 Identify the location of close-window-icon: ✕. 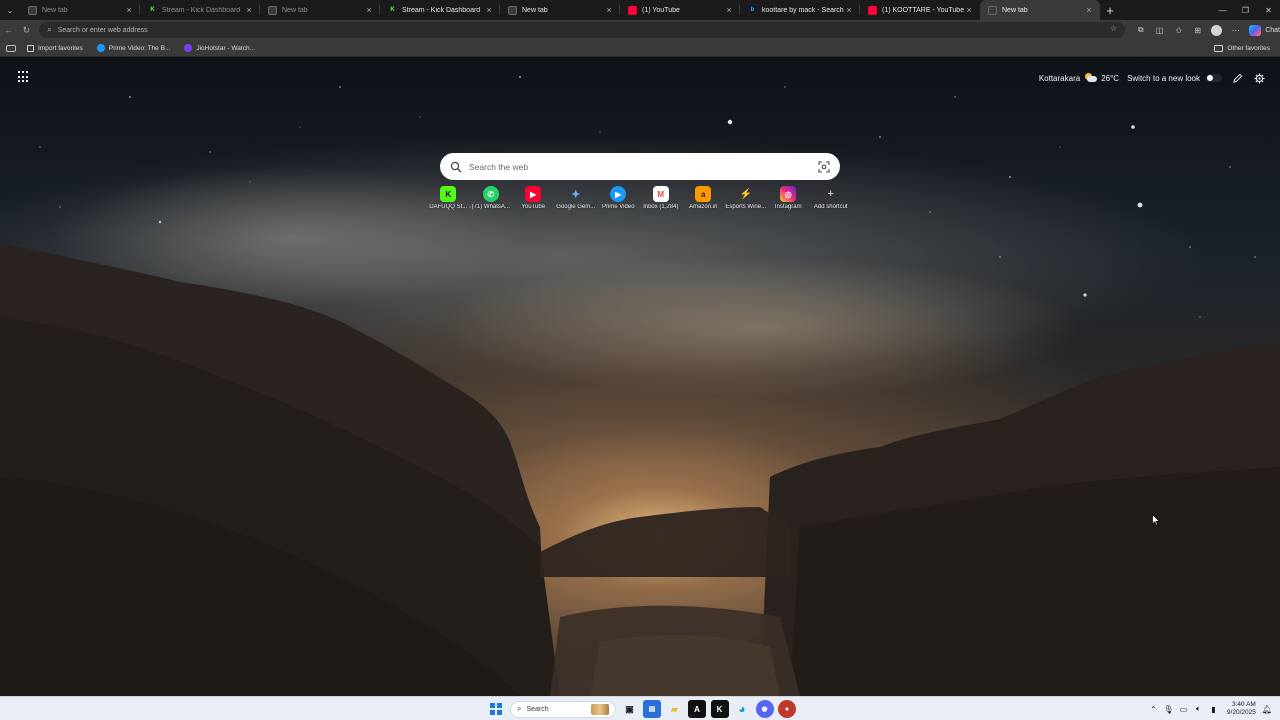
(1268, 10).